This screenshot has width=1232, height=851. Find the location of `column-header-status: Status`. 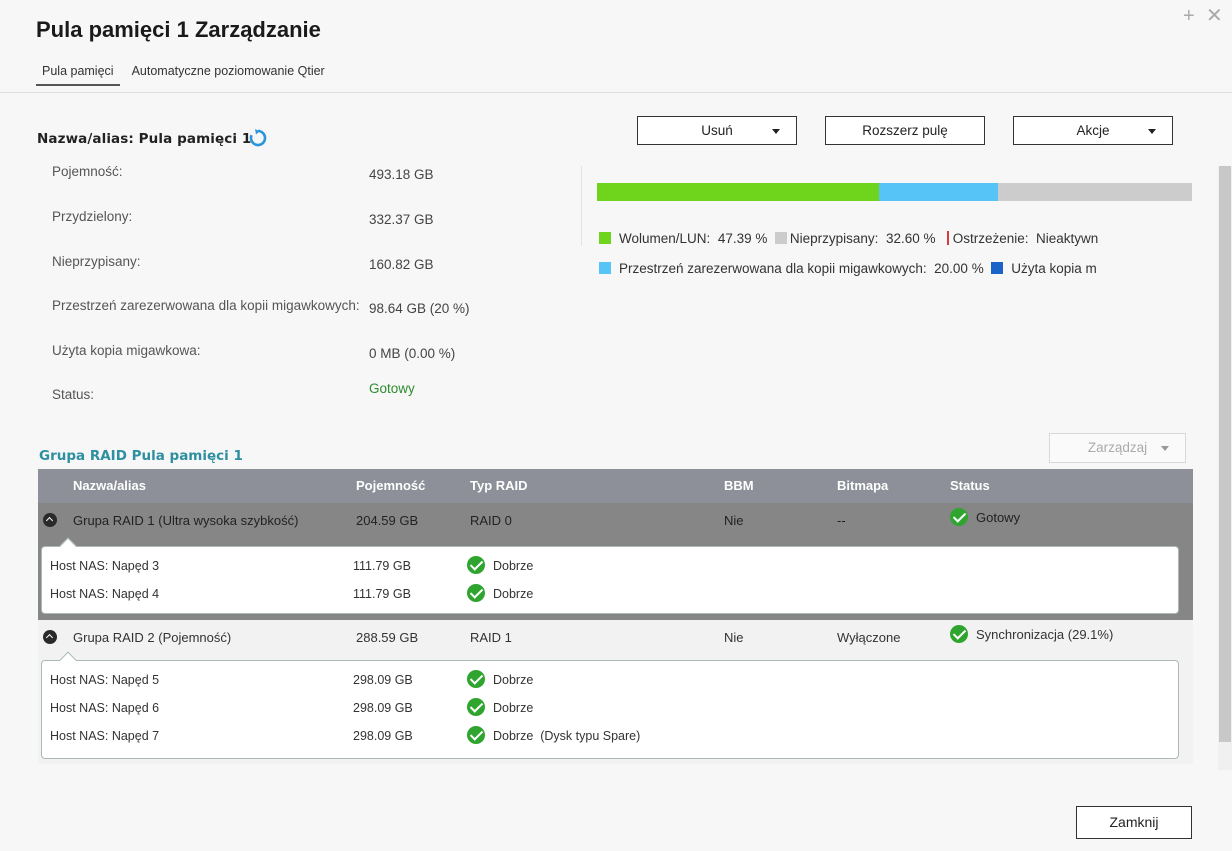

column-header-status: Status is located at coordinates (970, 485).